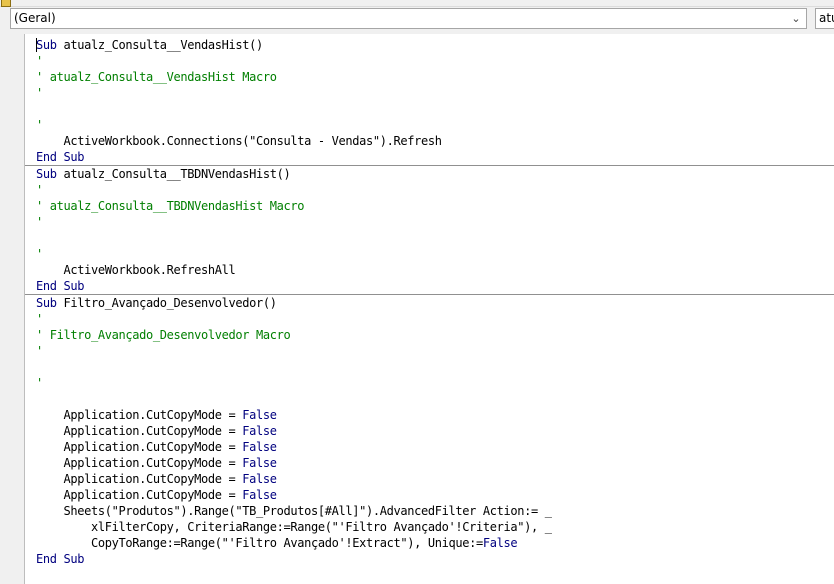  I want to click on comment-token: ' atualz_Consulta__VendasHist Macro, so click(156, 77).